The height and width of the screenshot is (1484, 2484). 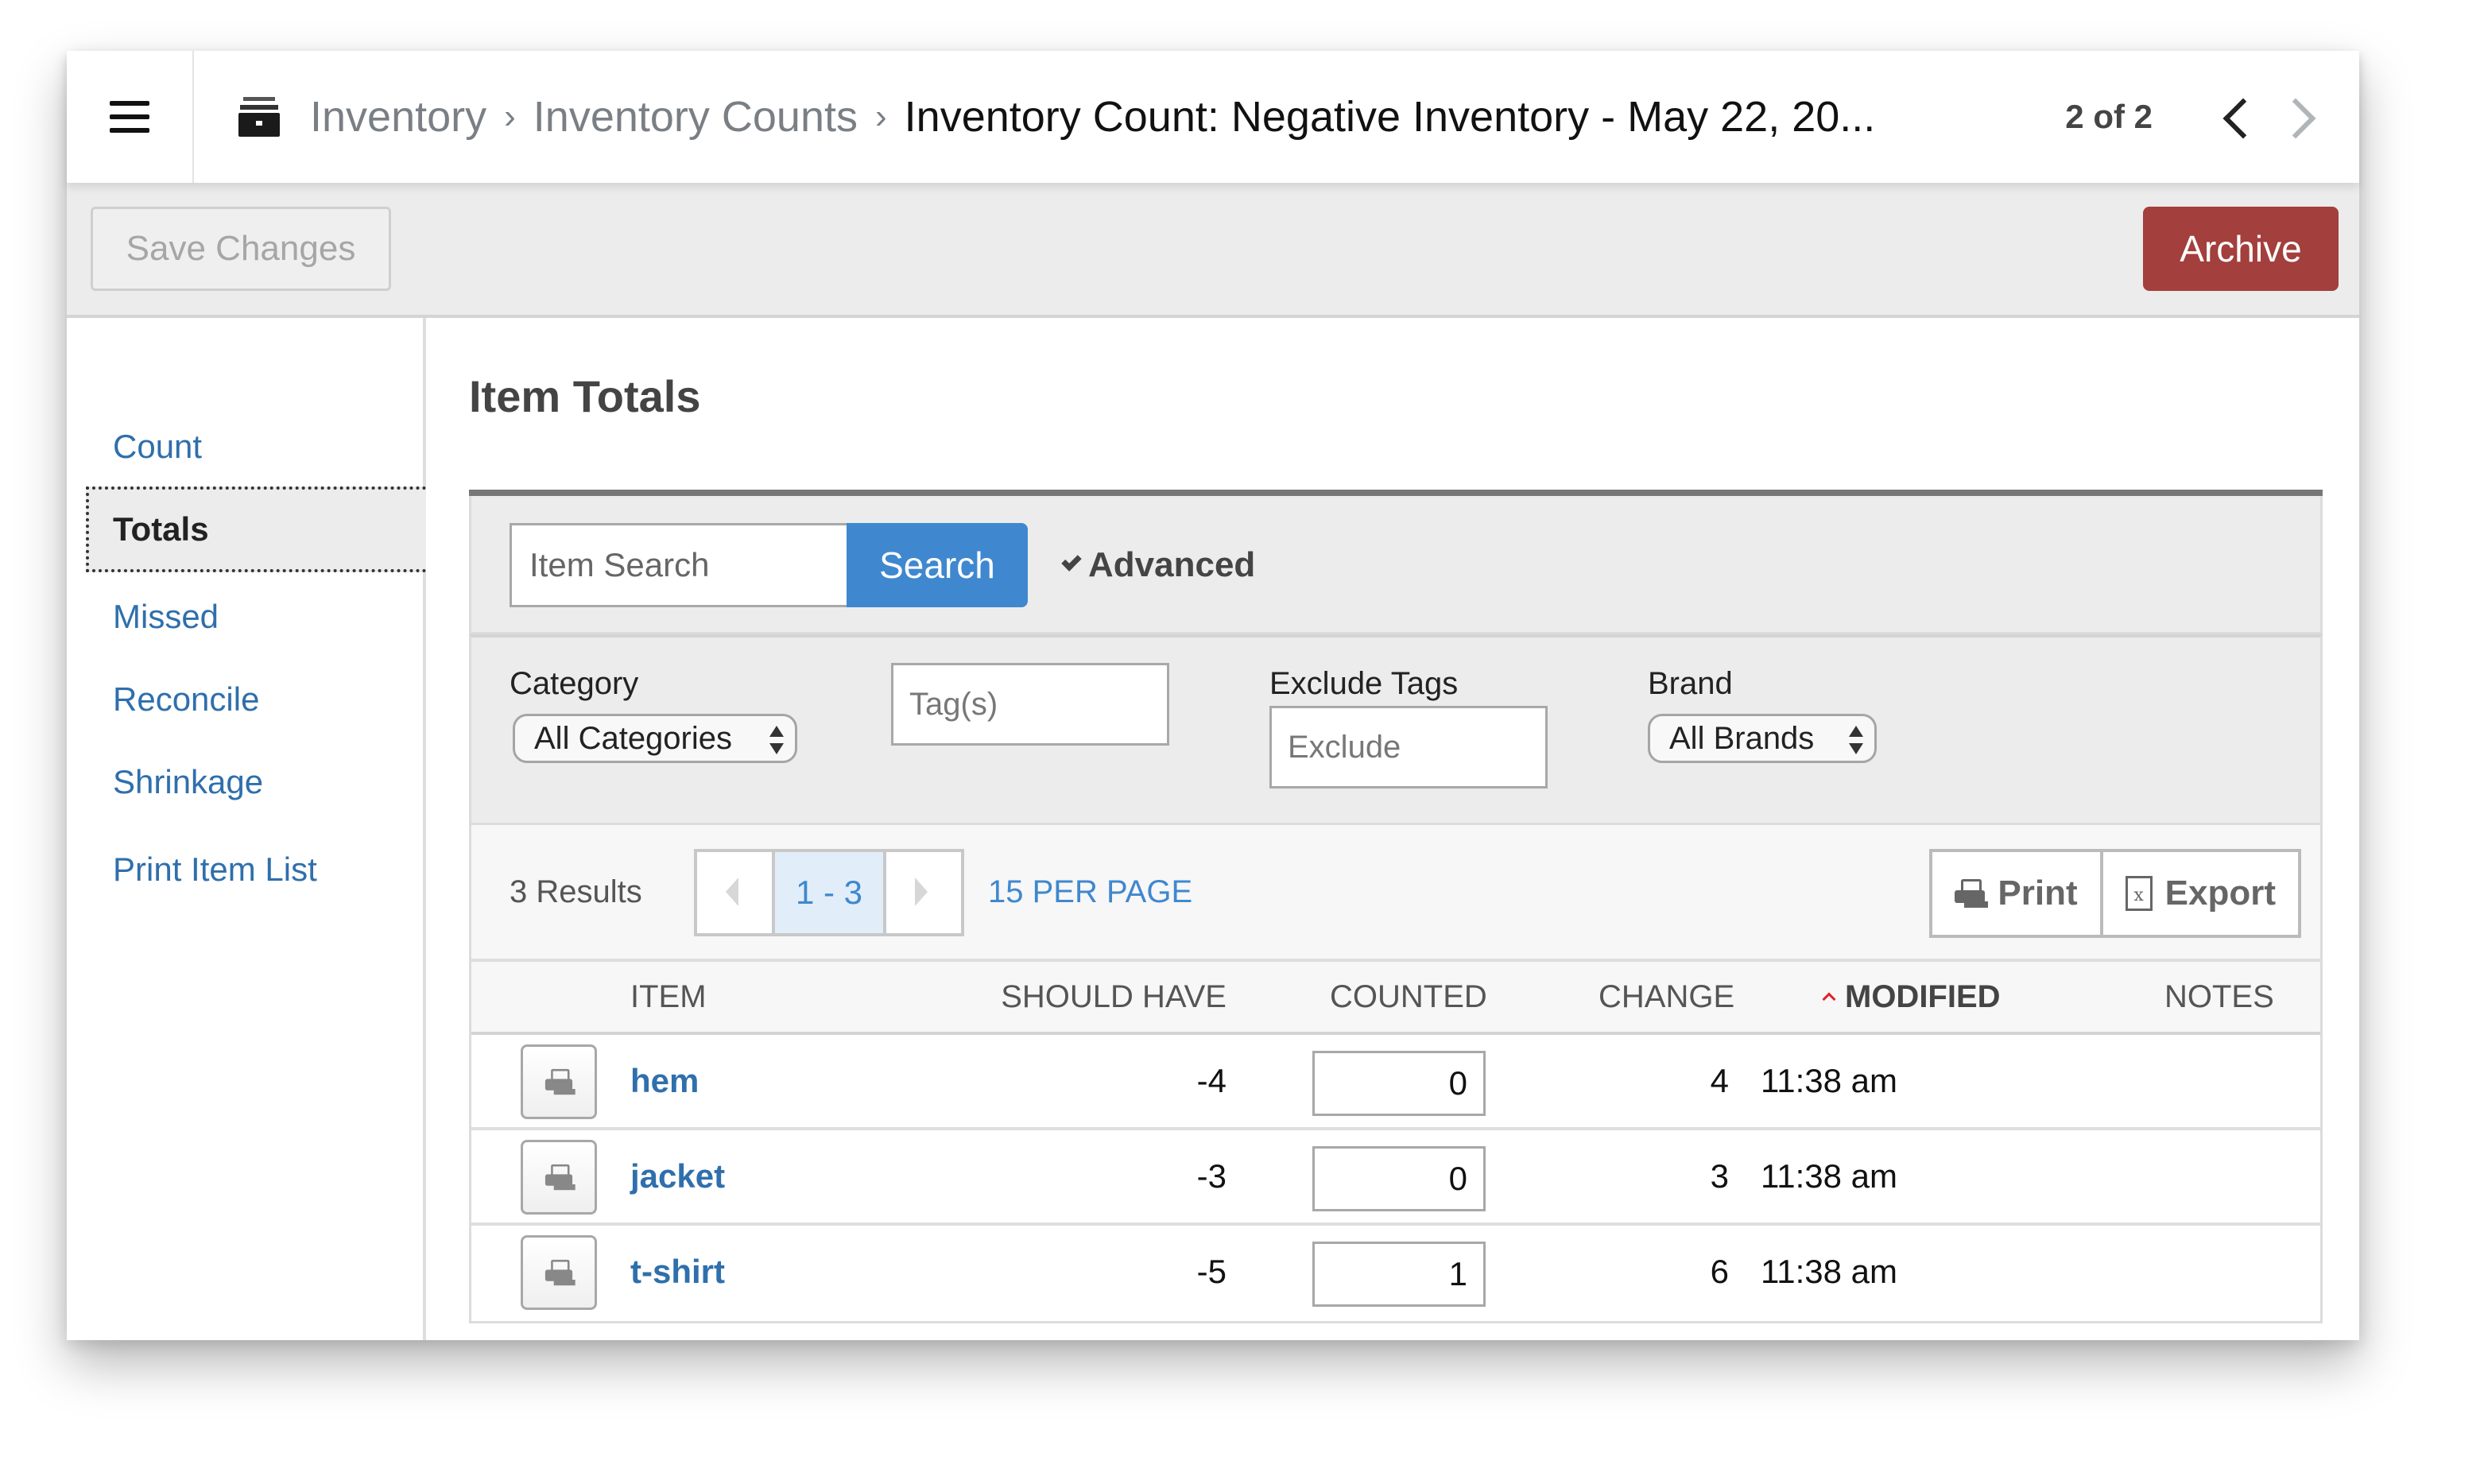 What do you see at coordinates (1719, 1176) in the screenshot?
I see `change-value: 3` at bounding box center [1719, 1176].